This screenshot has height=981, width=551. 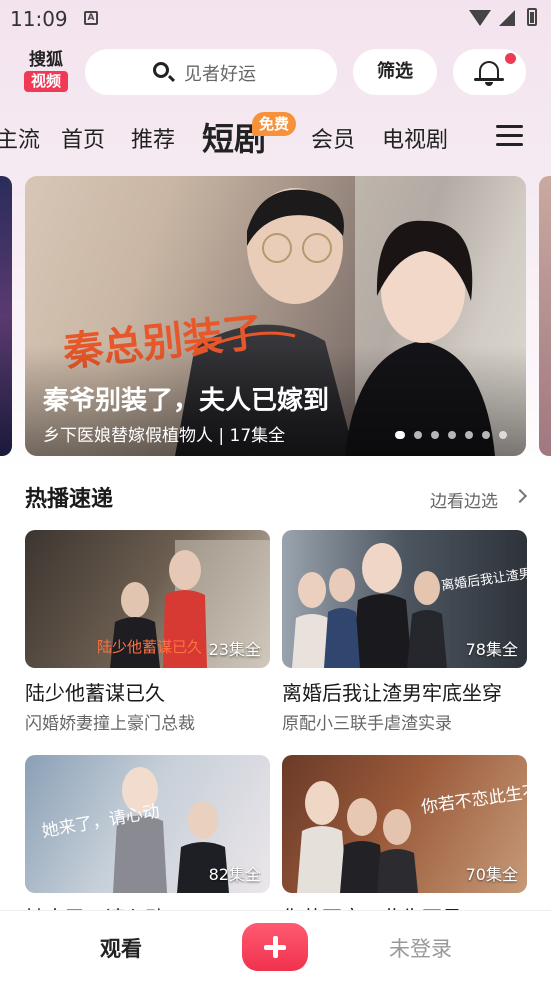 What do you see at coordinates (234, 874) in the screenshot?
I see `episode-count: 82集全` at bounding box center [234, 874].